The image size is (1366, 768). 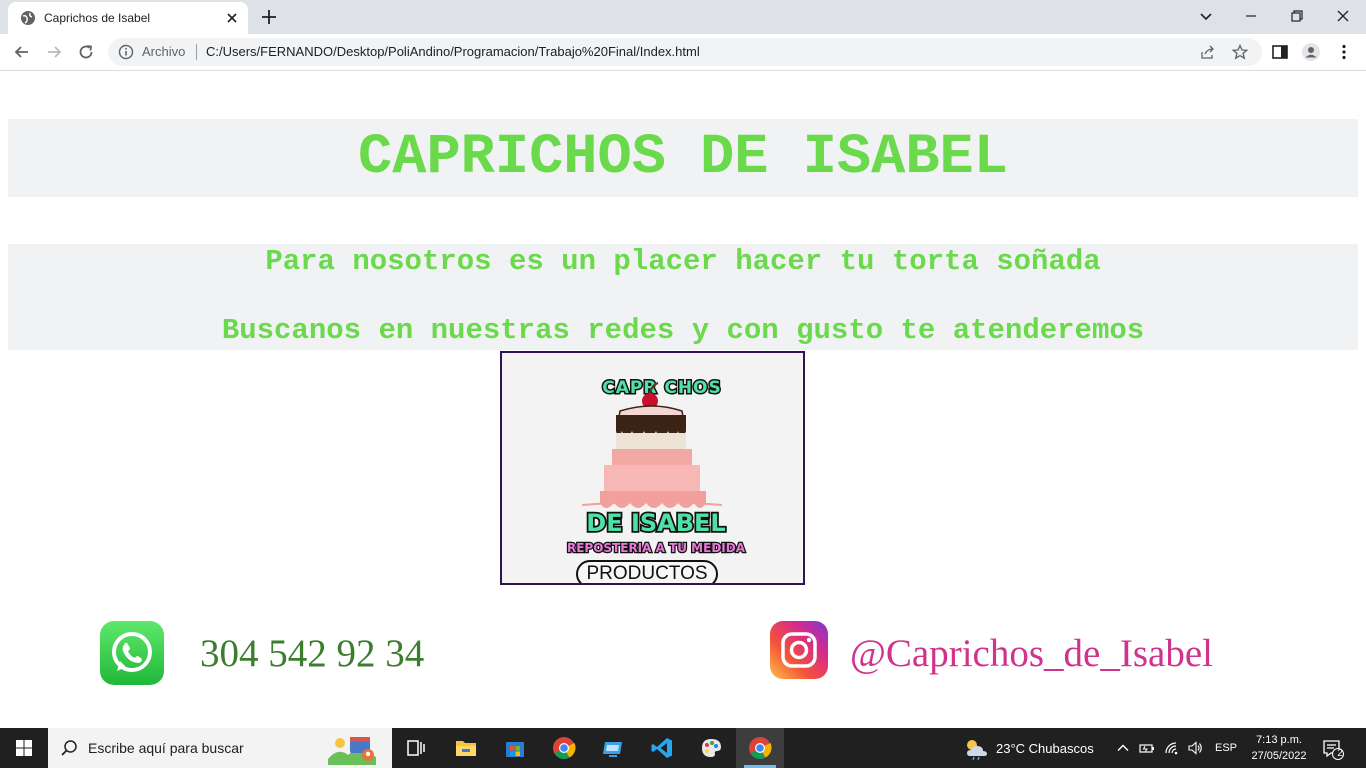 What do you see at coordinates (1045, 749) in the screenshot?
I see `weather-text: 23°C Chubascos` at bounding box center [1045, 749].